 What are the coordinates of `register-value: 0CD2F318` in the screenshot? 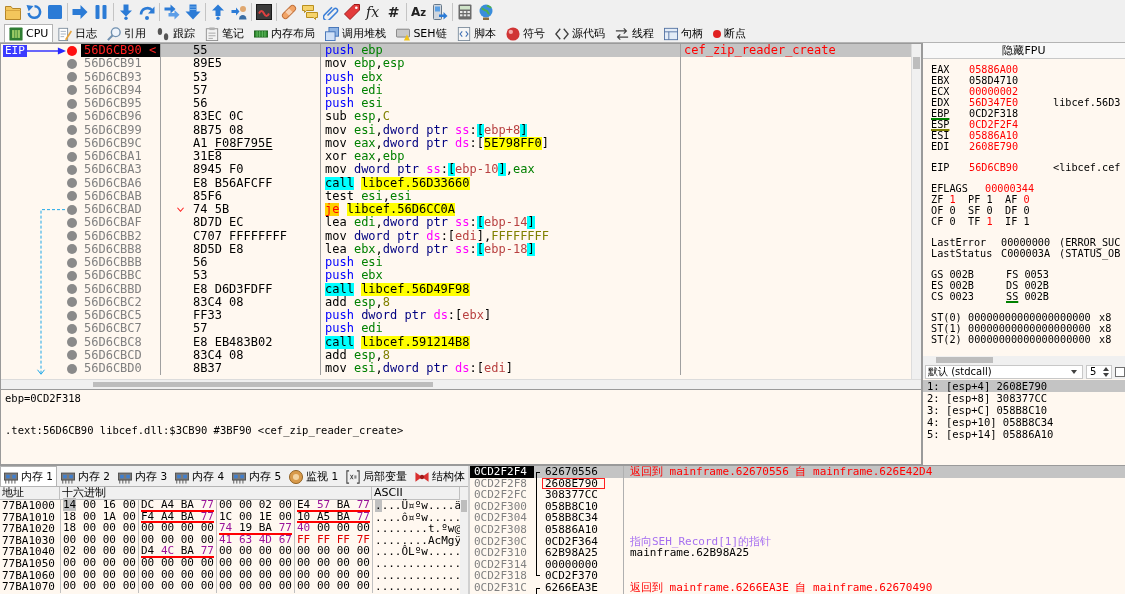 It's located at (994, 113).